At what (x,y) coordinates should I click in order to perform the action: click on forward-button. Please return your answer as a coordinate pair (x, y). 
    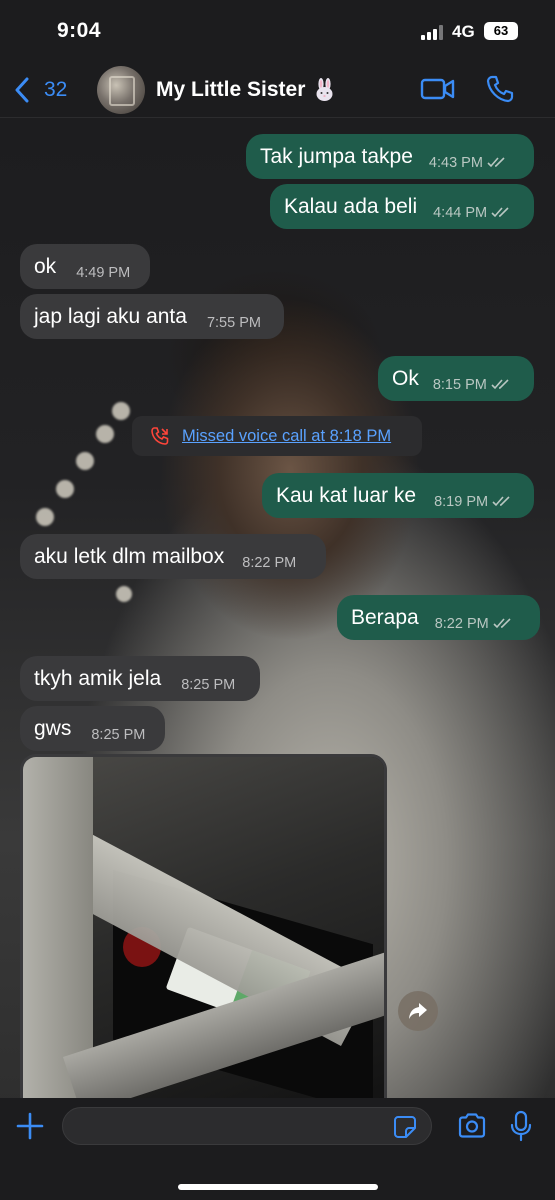
    Looking at the image, I should click on (418, 1011).